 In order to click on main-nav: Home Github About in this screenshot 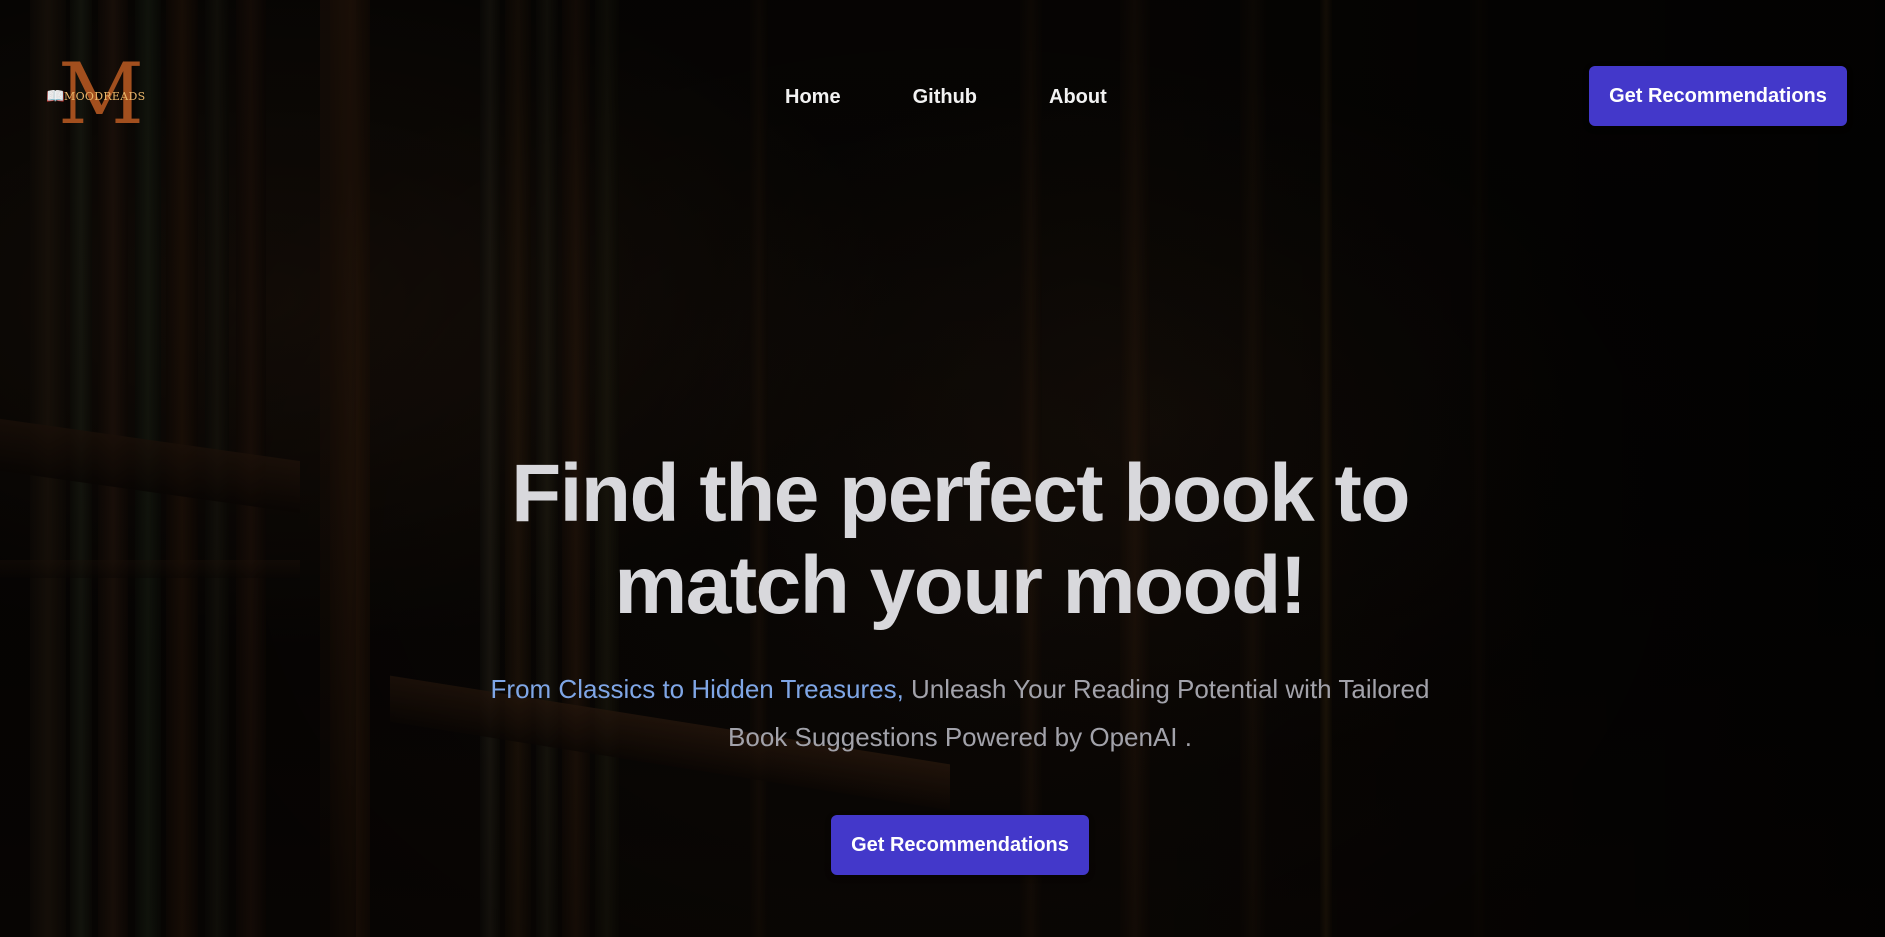, I will do `click(982, 97)`.